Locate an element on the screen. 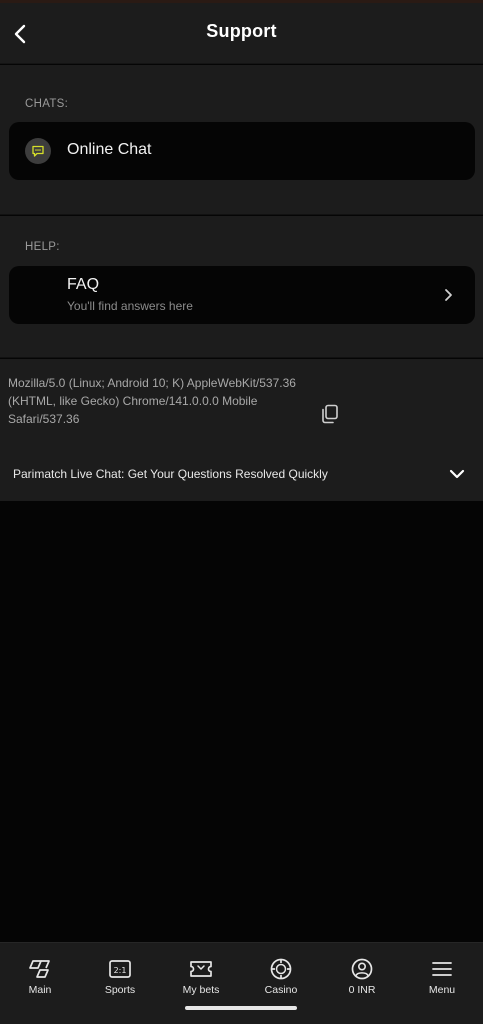 The width and height of the screenshot is (483, 1024). sports-icon: 2:1 is located at coordinates (120, 969).